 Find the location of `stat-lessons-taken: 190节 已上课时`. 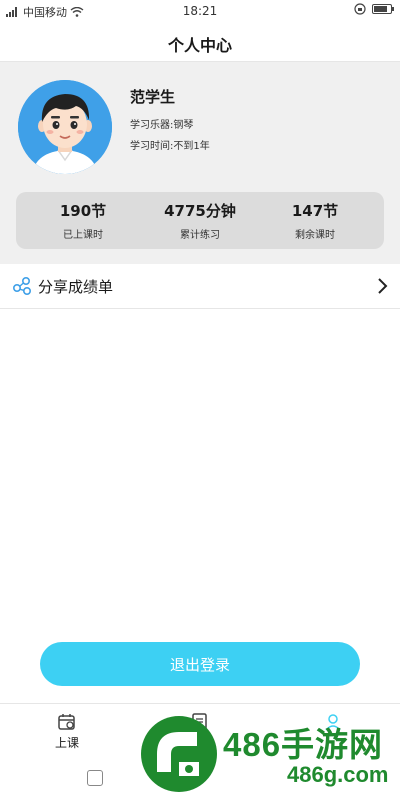

stat-lessons-taken: 190节 已上课时 is located at coordinates (83, 220).